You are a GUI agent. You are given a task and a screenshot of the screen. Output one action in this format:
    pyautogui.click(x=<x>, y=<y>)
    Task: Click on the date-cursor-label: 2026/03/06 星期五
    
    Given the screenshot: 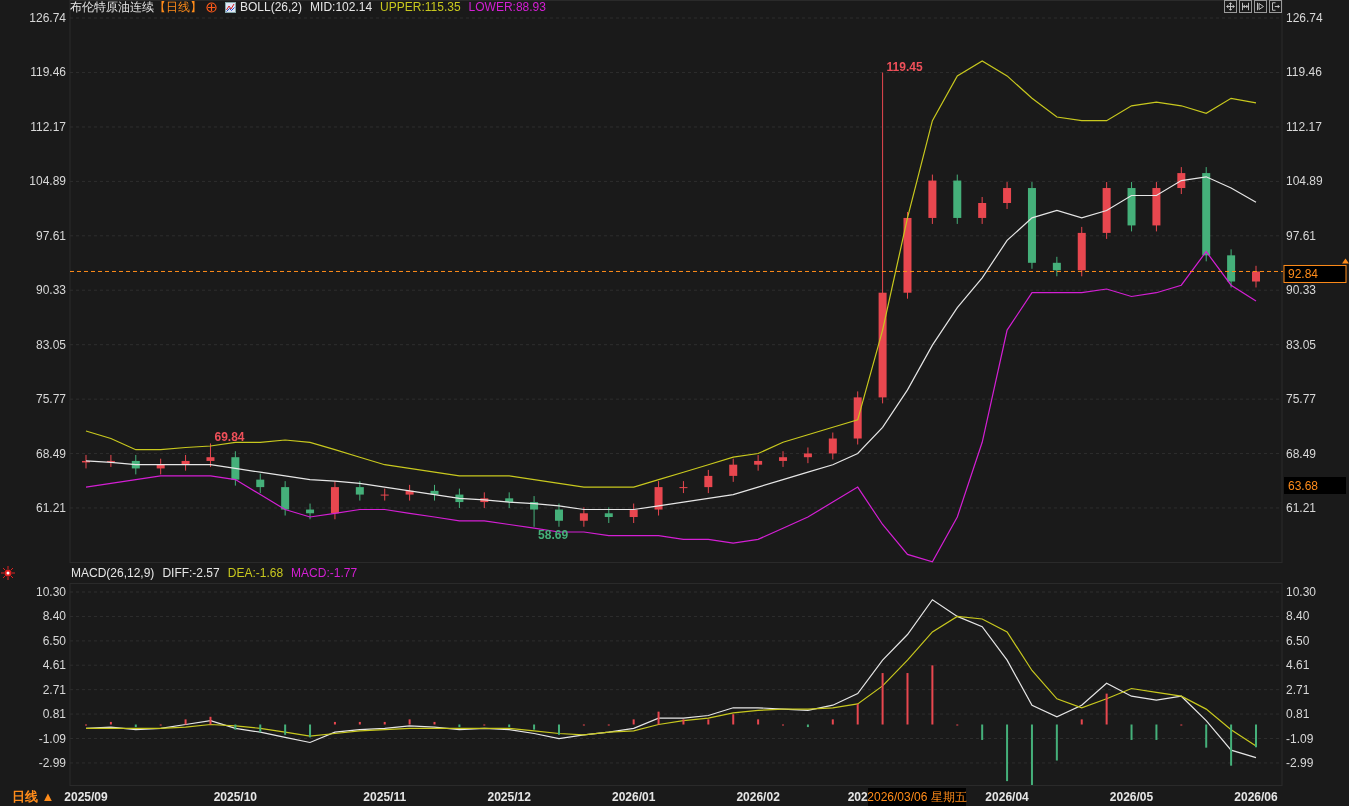 What is the action you would take?
    pyautogui.click(x=917, y=797)
    